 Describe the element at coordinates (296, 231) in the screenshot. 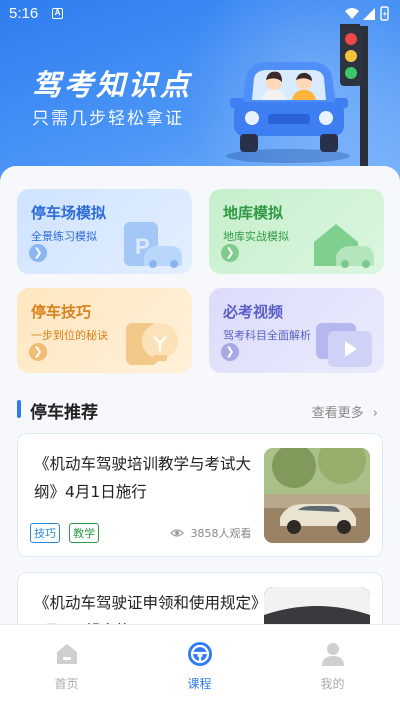

I see `card-garage-simulation: 地库模拟 地库实战模拟 ❯` at that location.